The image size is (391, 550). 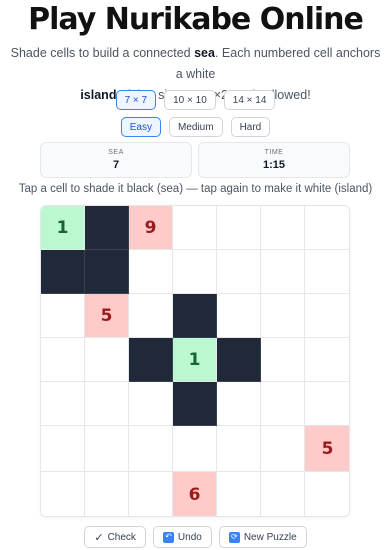 What do you see at coordinates (140, 127) in the screenshot?
I see `difficulty-button-easy: Easy` at bounding box center [140, 127].